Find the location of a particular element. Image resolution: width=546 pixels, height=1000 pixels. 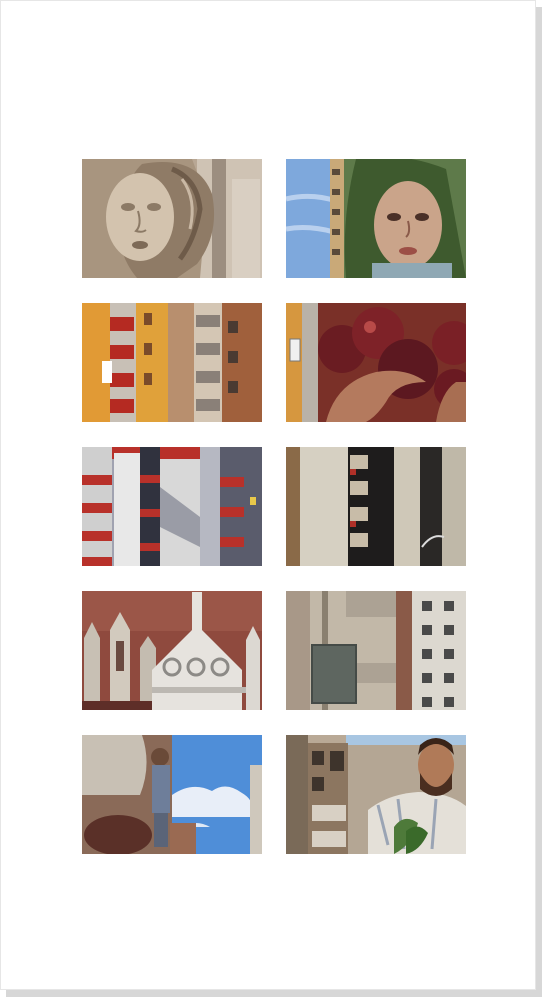

photo-mural-woman-face is located at coordinates (376, 218).